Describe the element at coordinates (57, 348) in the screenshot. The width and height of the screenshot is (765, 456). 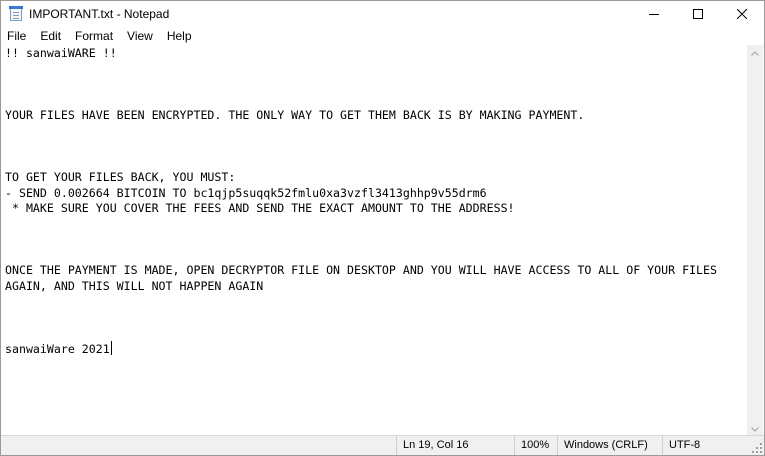
I see `text-line: sanwaiWare 2021` at that location.